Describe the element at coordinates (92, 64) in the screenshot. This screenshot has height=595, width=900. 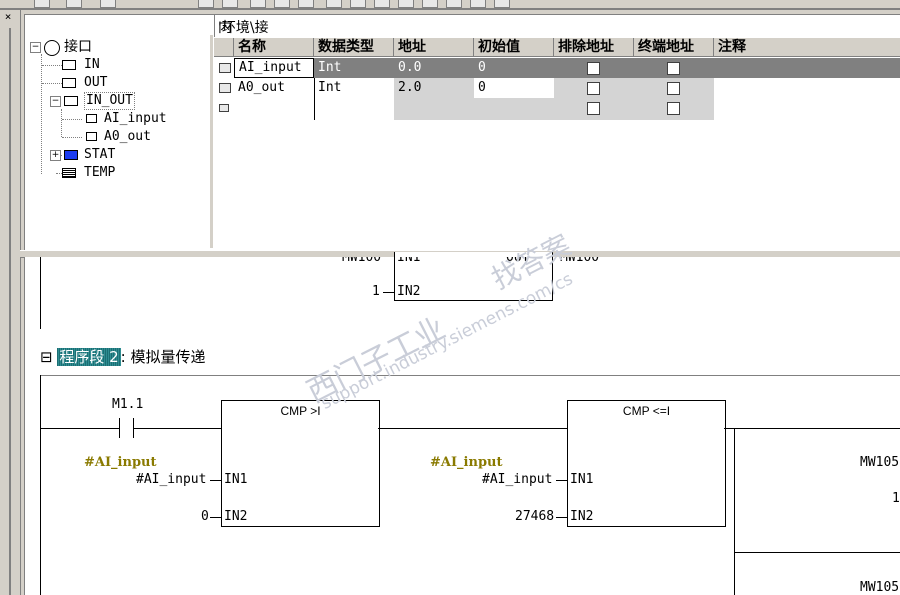
I see `tree-item-label: IN` at that location.